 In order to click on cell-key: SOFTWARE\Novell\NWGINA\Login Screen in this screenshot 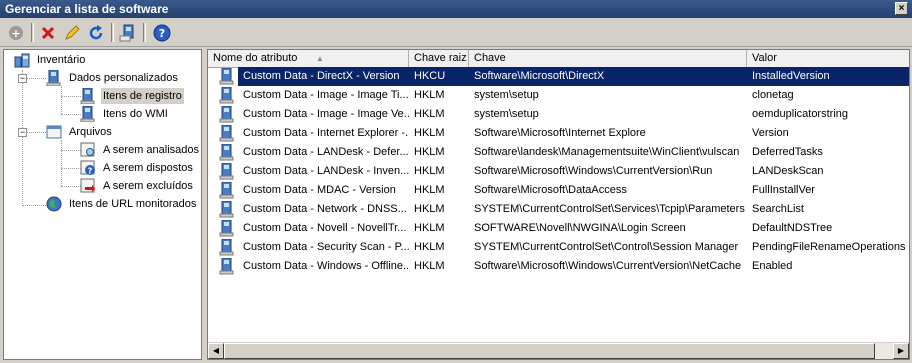, I will do `click(580, 228)`.